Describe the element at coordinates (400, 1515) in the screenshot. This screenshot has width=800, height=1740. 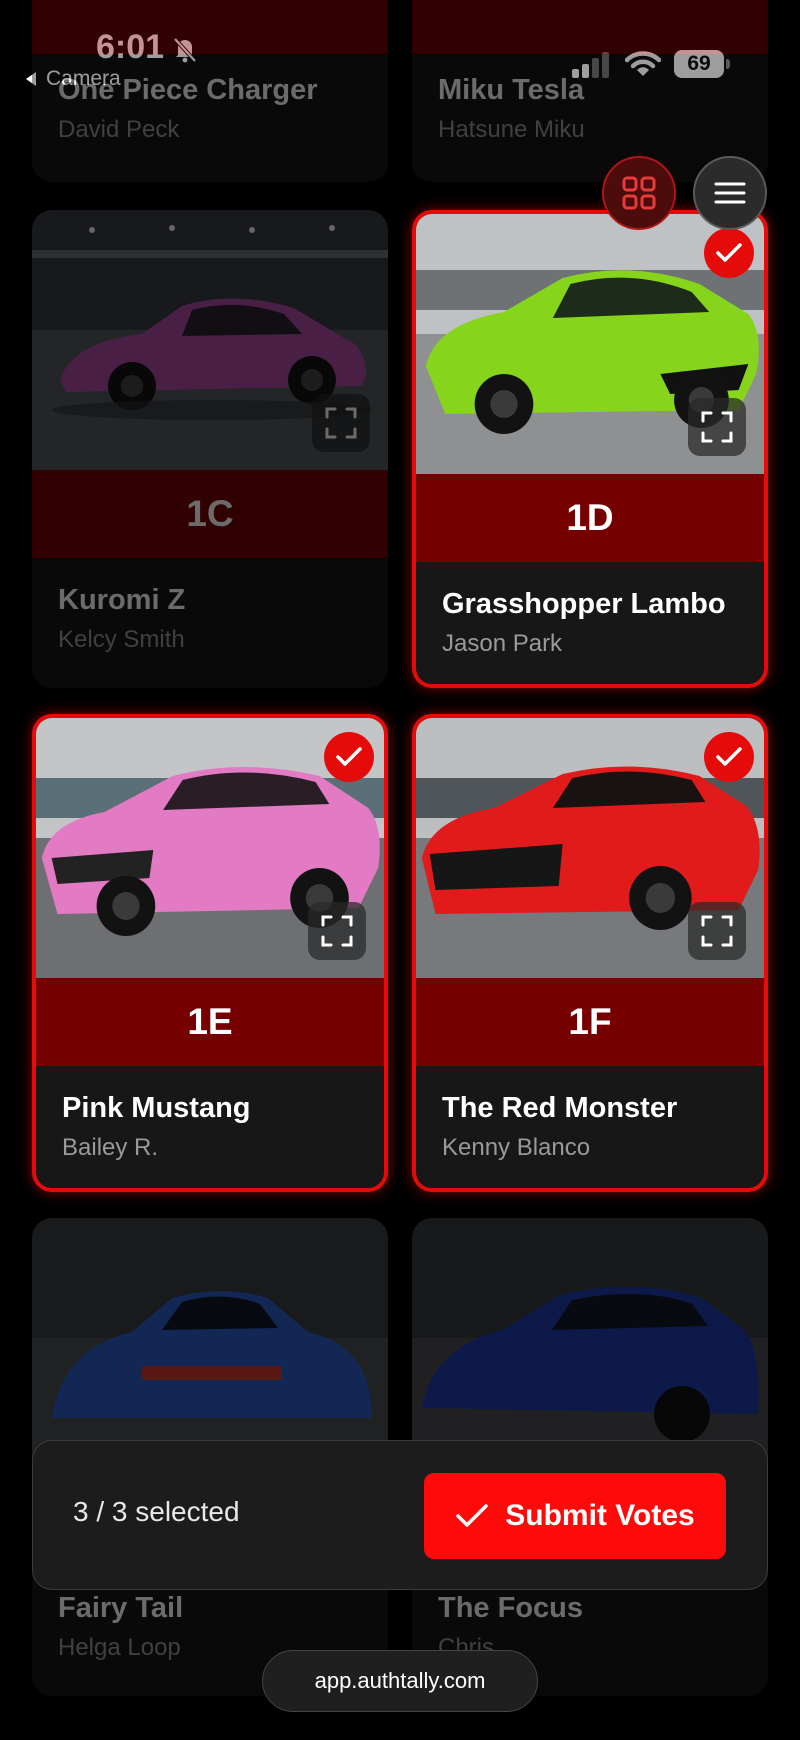
I see `selection-bar: 3 / 3 selected Submit Votes` at that location.